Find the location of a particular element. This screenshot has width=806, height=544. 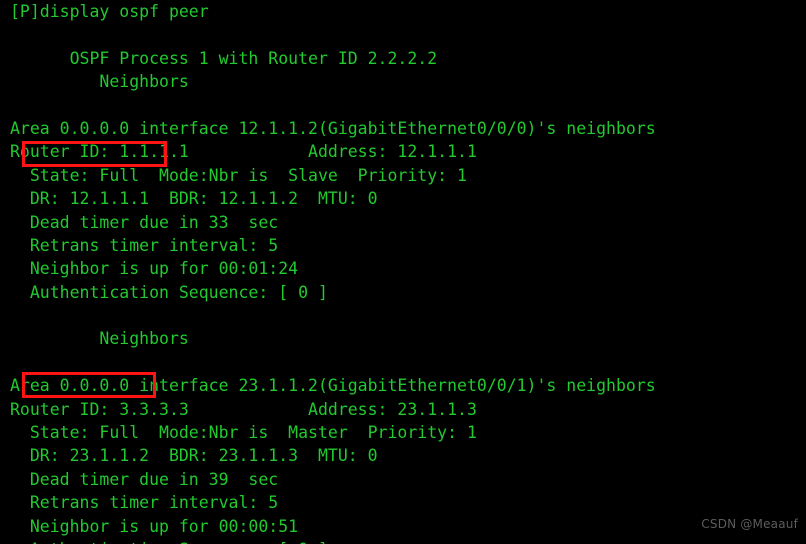

peer2-dead-timer-line: Dead timer due in 39 sec is located at coordinates (144, 479).